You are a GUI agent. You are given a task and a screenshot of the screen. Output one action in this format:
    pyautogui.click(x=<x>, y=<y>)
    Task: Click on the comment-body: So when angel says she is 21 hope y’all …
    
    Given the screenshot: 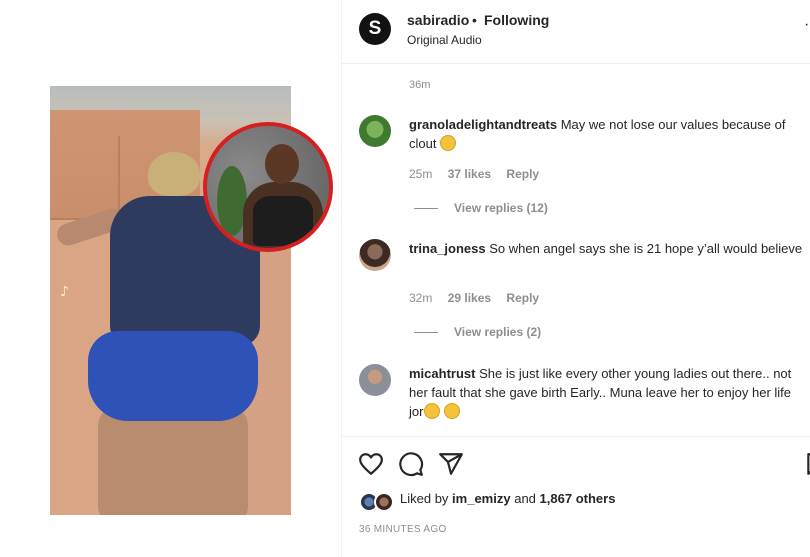 What is the action you would take?
    pyautogui.click(x=646, y=248)
    